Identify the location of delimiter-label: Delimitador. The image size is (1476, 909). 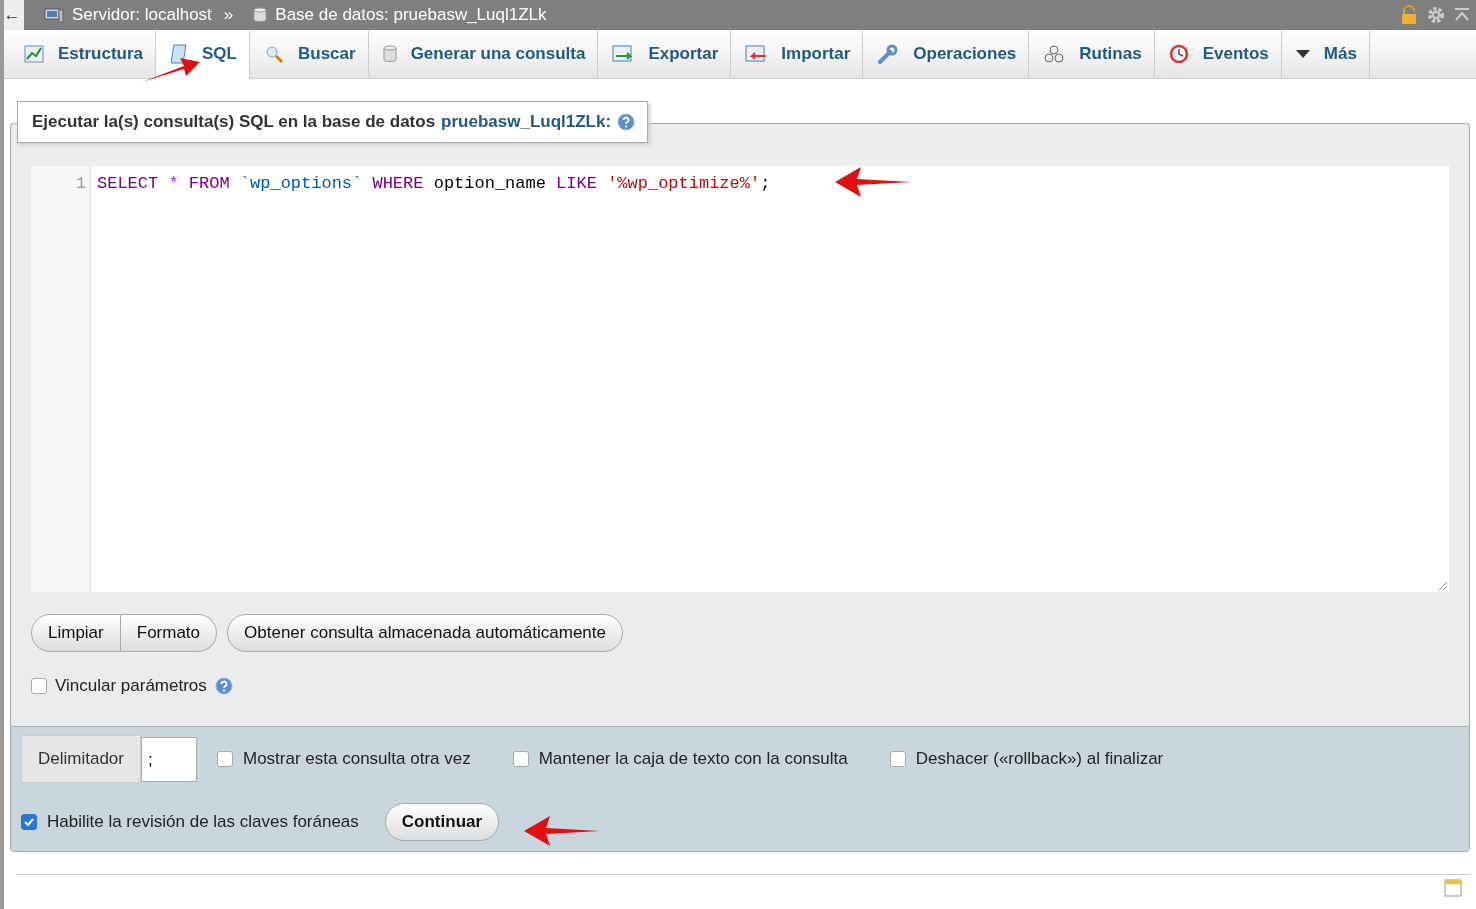
(81, 759).